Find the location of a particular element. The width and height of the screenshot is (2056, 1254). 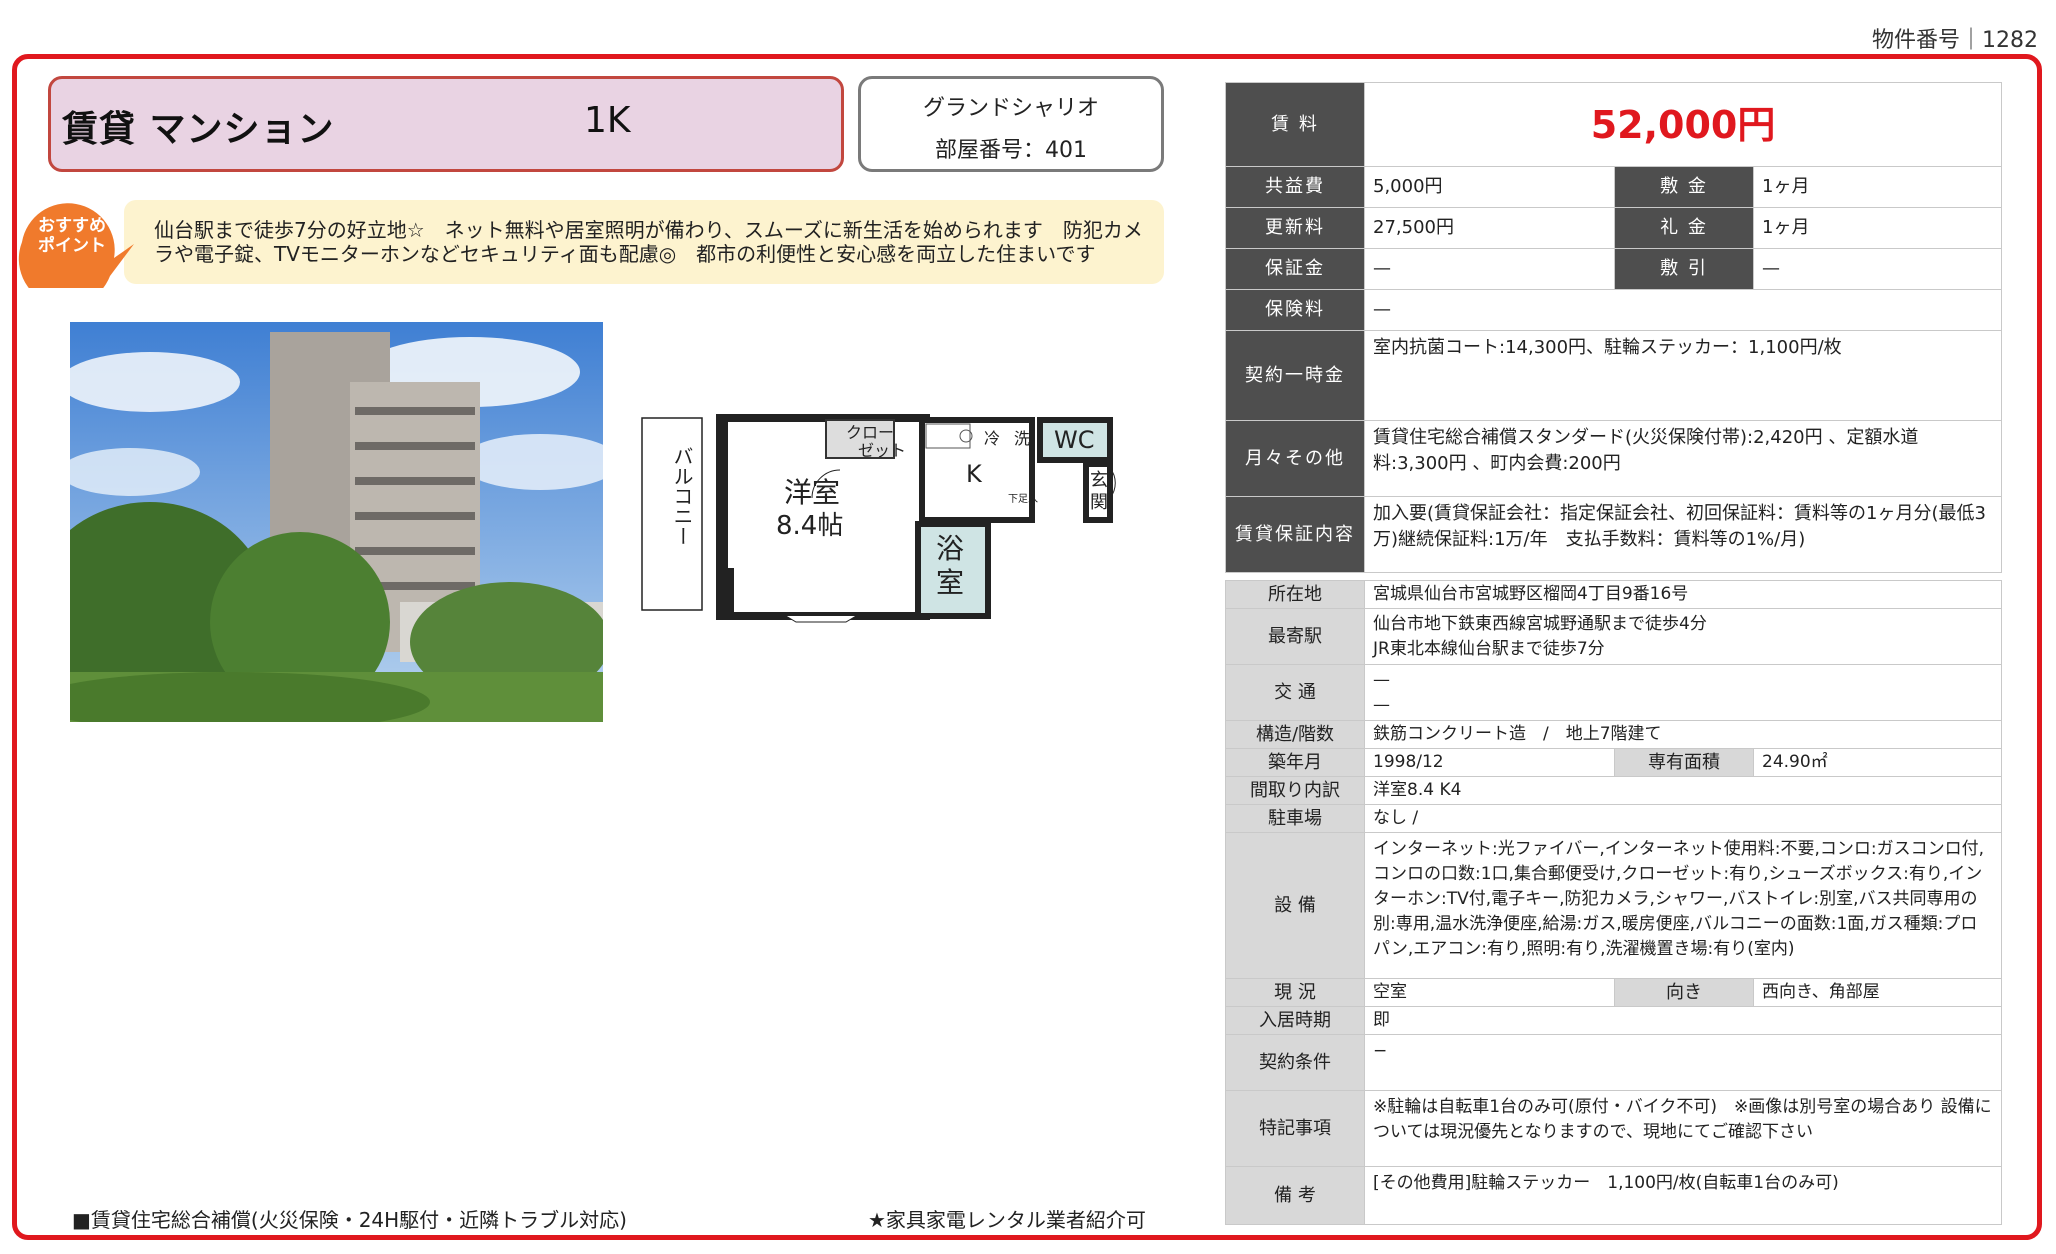

equipment-label: 設 備 is located at coordinates (1295, 905).